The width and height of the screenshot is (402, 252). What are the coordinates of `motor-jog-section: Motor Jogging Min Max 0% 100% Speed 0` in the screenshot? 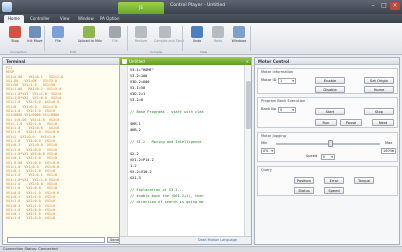 It's located at (327, 147).